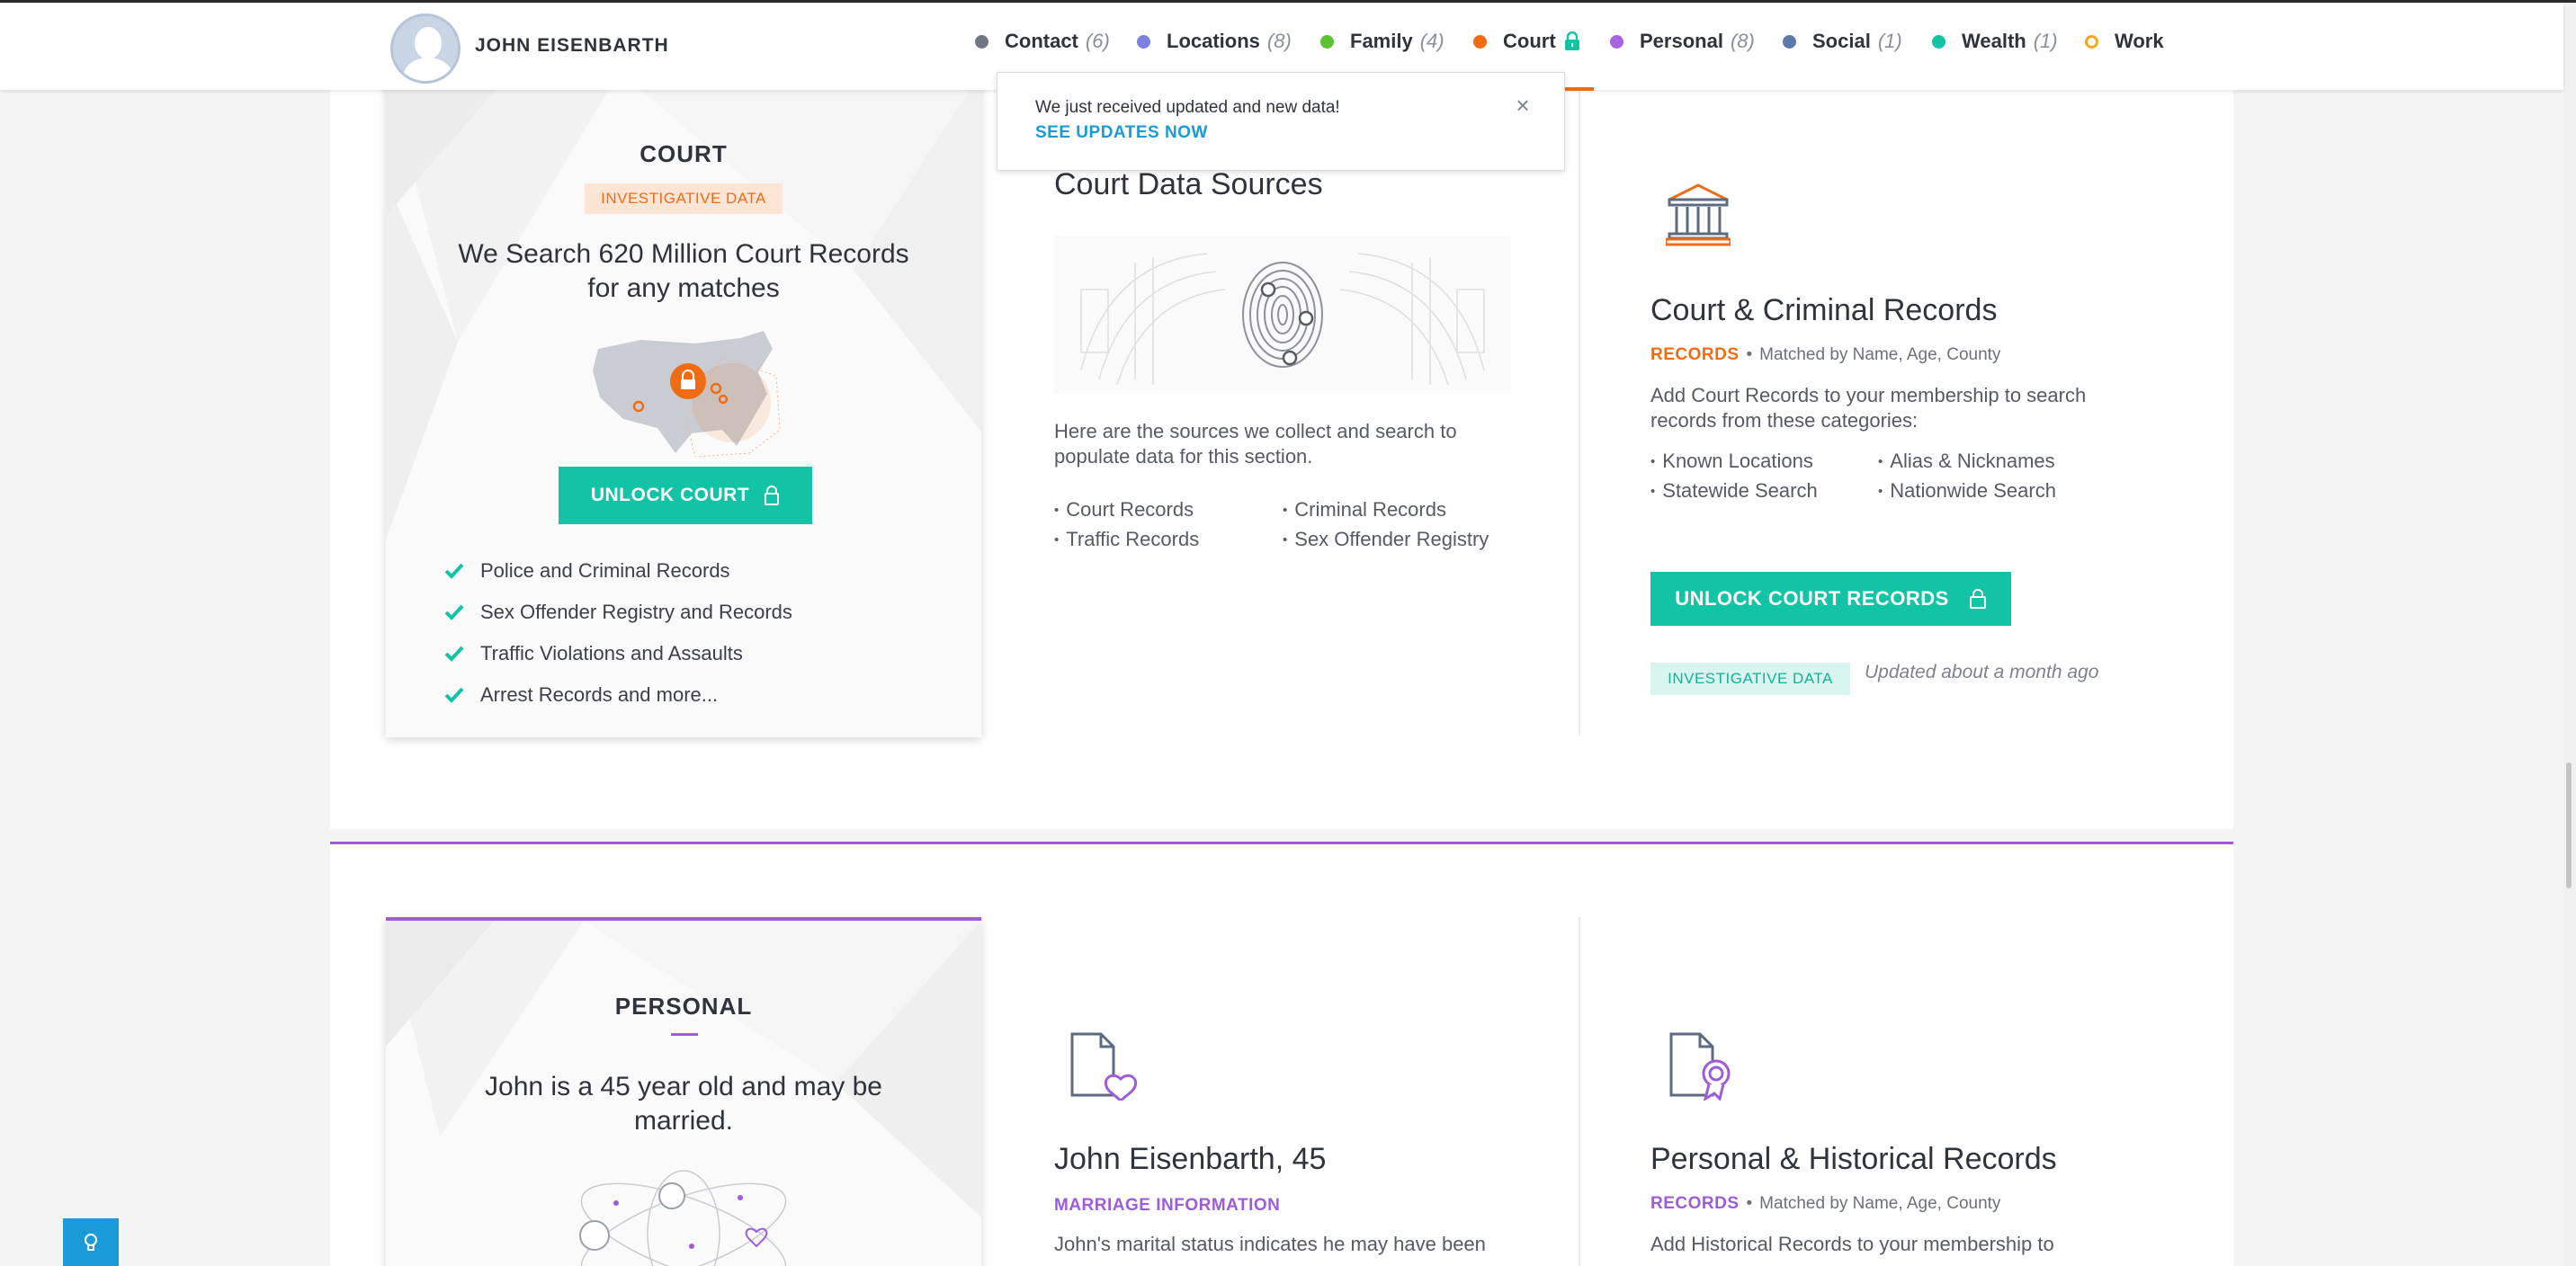 Image resolution: width=2576 pixels, height=1266 pixels. What do you see at coordinates (1982, 672) in the screenshot?
I see `updated-timestamp: Updated about a month ago` at bounding box center [1982, 672].